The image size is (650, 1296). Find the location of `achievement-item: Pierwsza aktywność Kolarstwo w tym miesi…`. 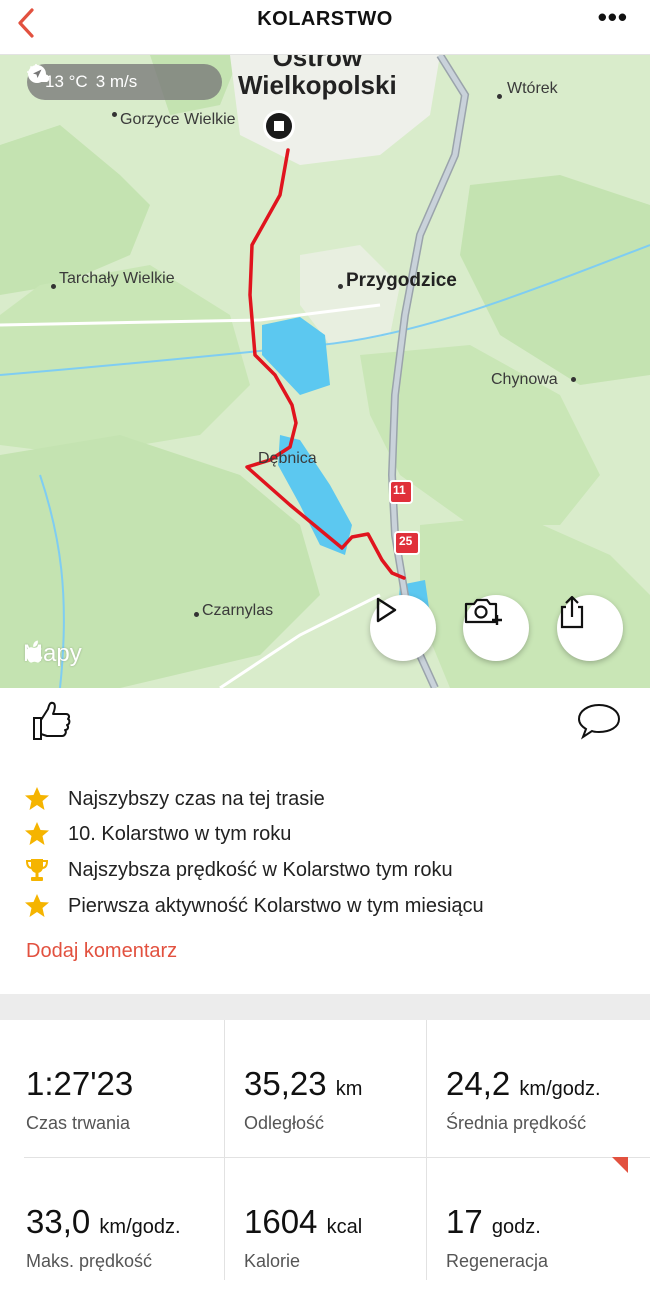

achievement-item: Pierwsza aktywność Kolarstwo w tym miesi… is located at coordinates (254, 906).